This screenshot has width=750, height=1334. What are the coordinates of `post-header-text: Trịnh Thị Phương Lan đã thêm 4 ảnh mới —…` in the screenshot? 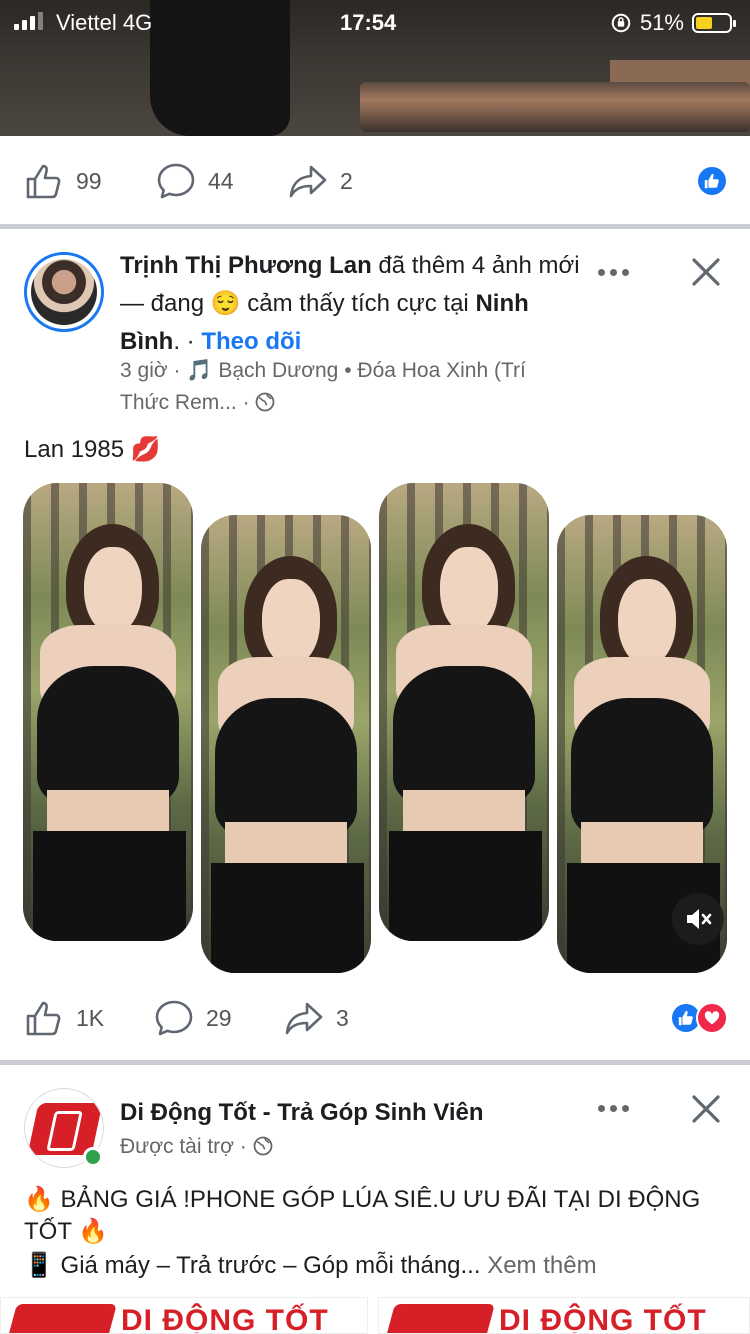 It's located at (350, 304).